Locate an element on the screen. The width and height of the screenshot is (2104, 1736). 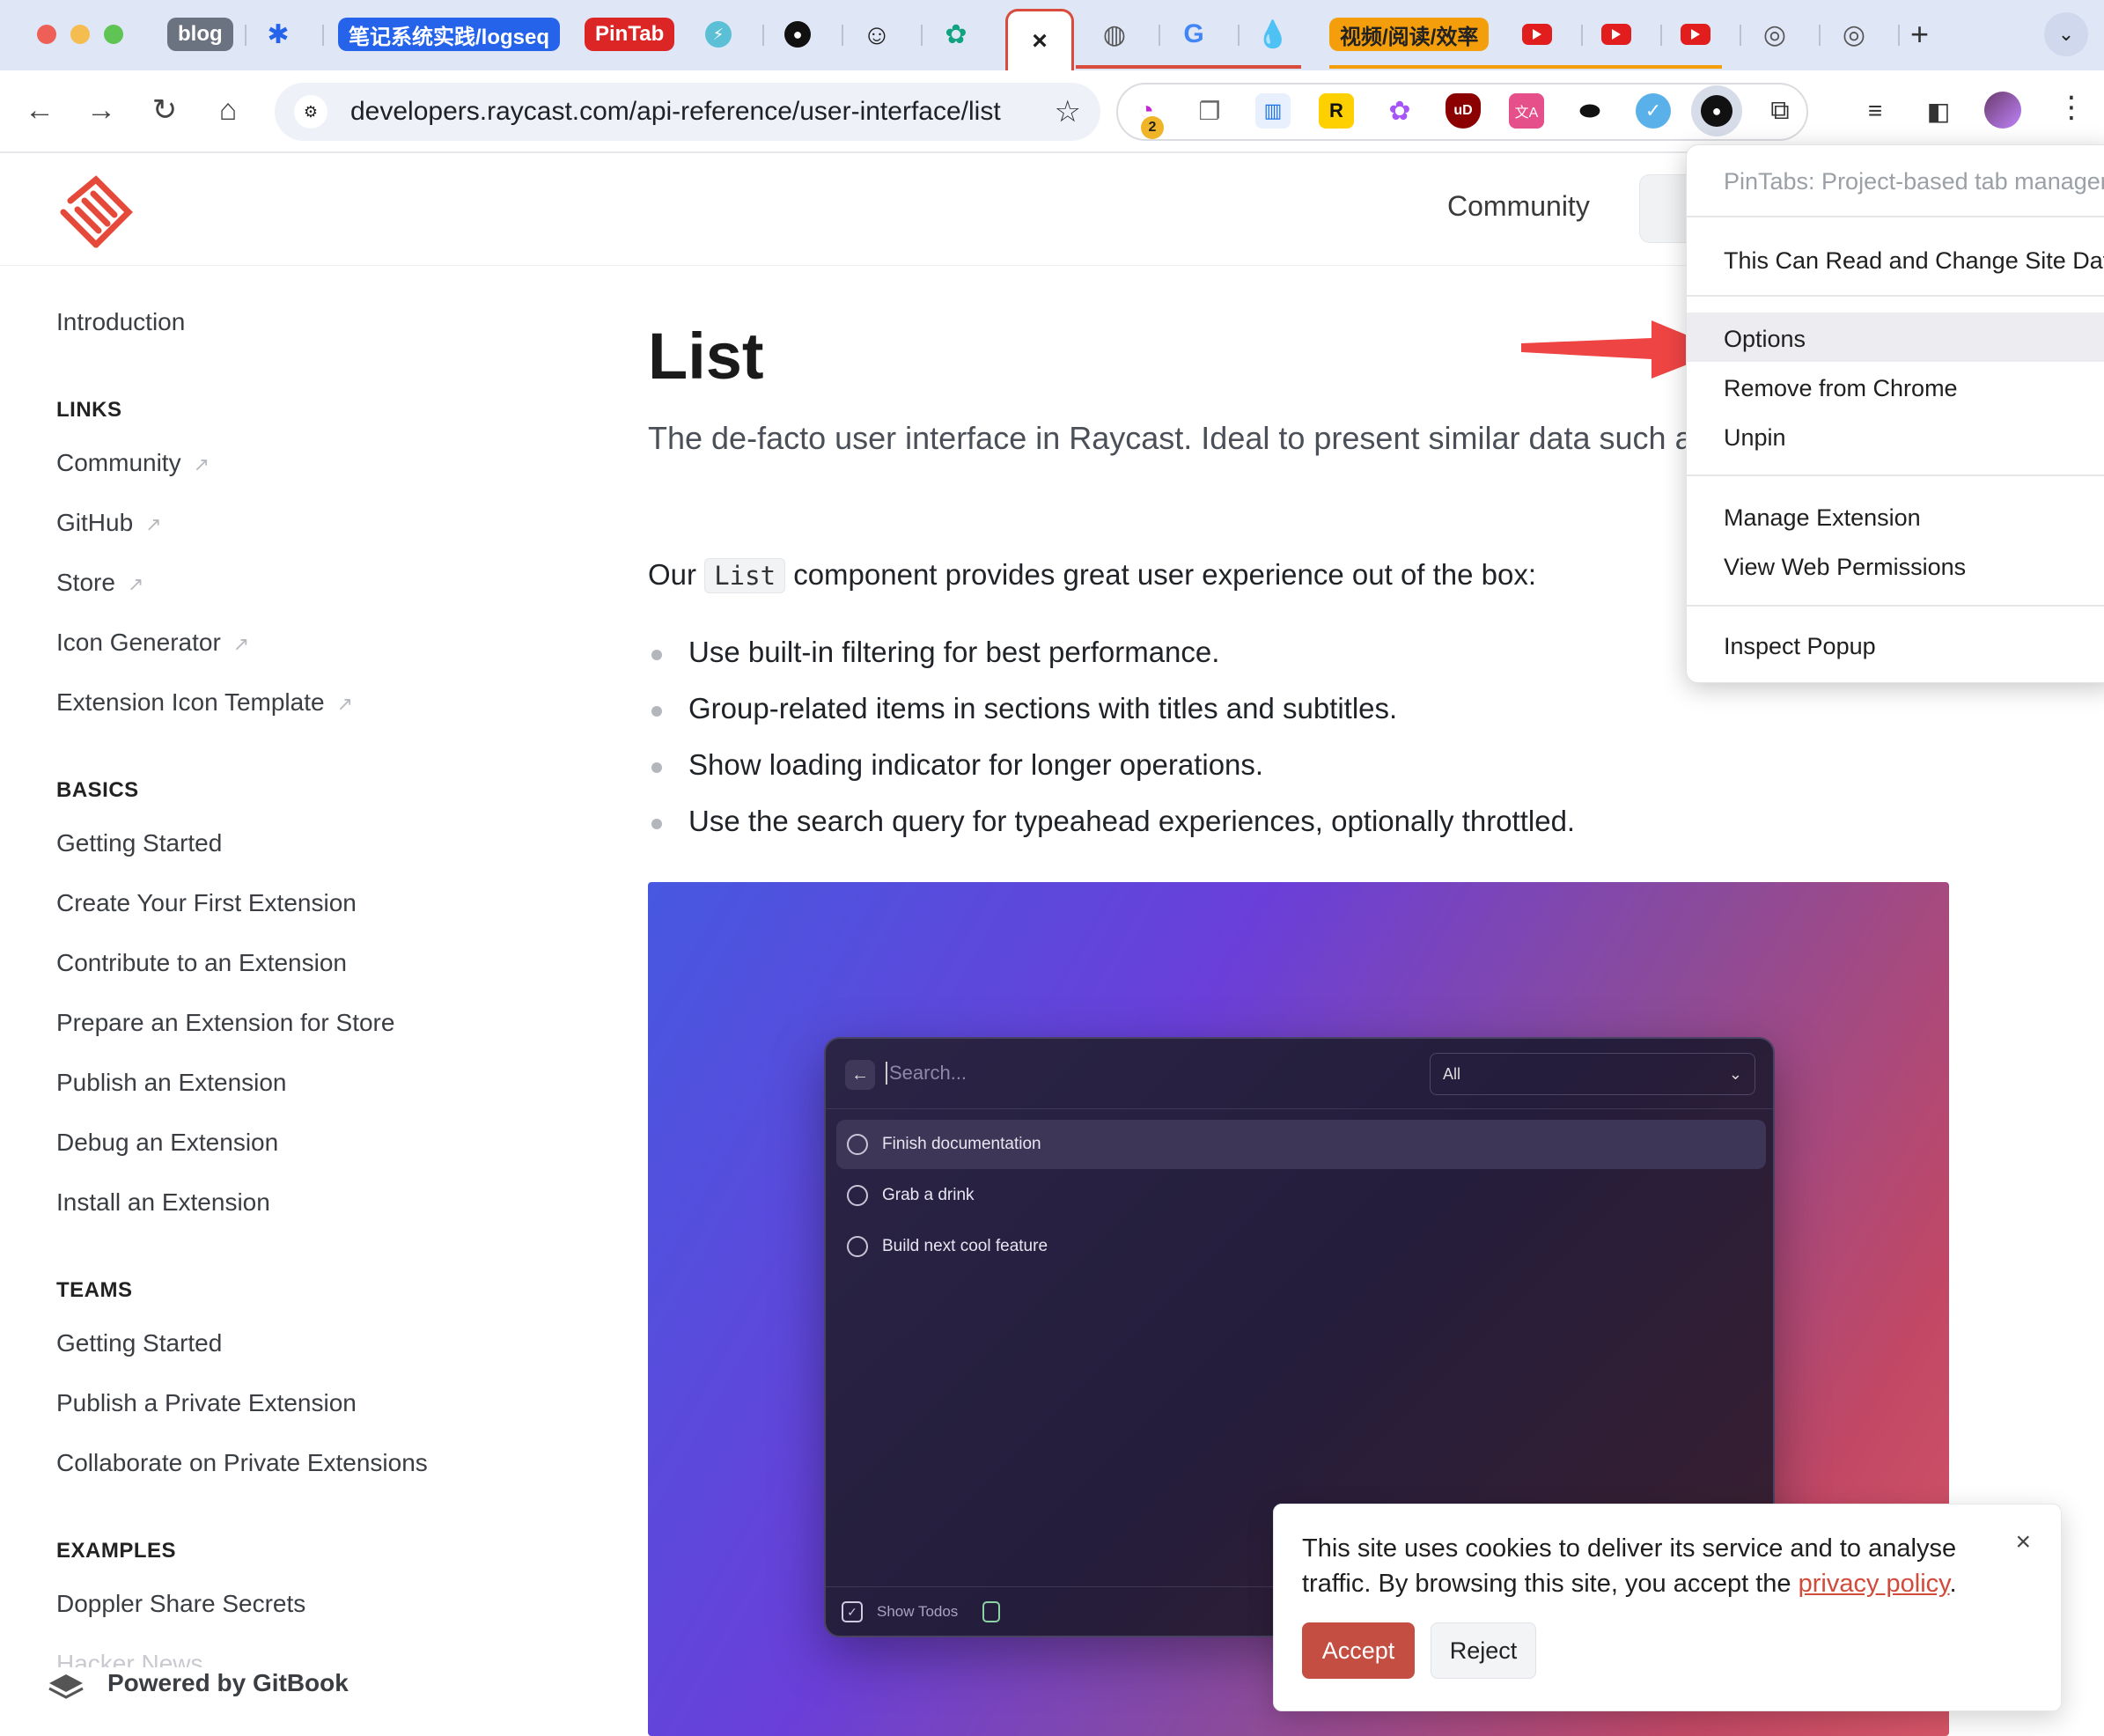
check-extension-icon: ✓ is located at coordinates (1653, 111).